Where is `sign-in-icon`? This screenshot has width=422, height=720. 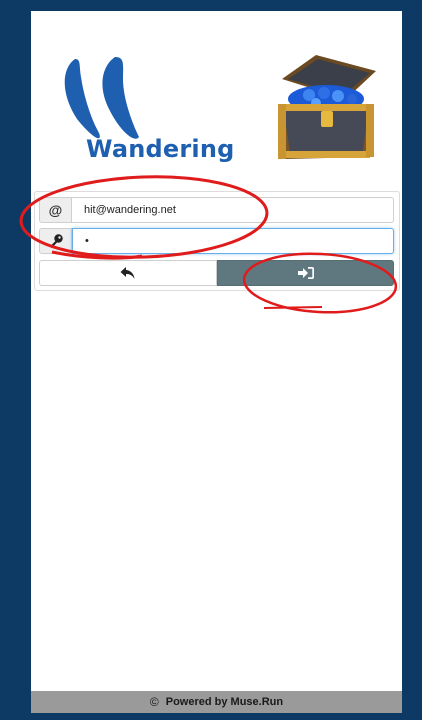 sign-in-icon is located at coordinates (305, 273).